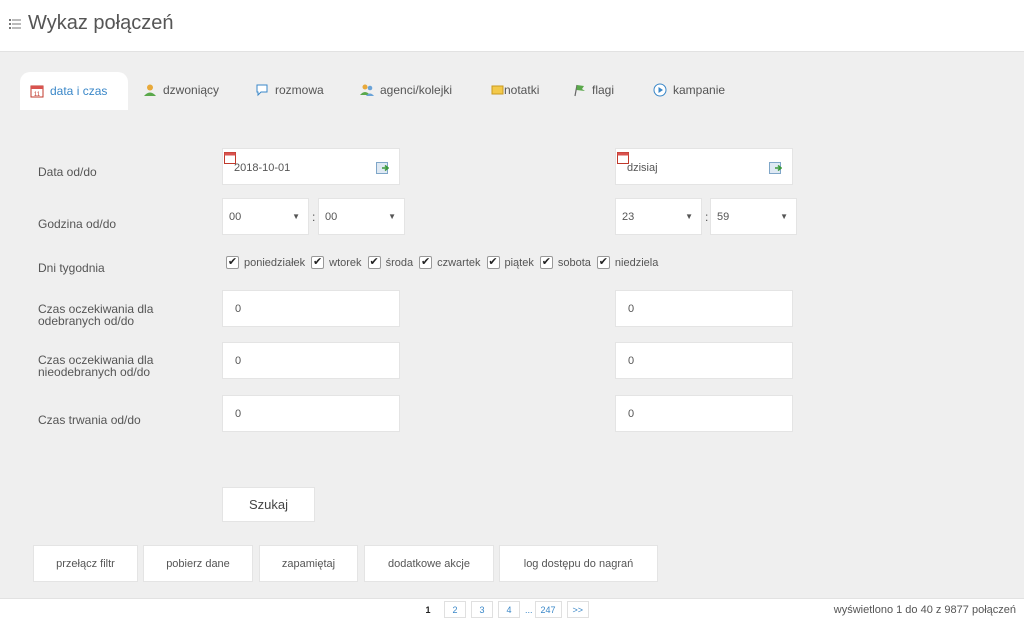 The width and height of the screenshot is (1024, 619). What do you see at coordinates (262, 168) in the screenshot?
I see `date-from-value: 2018-10-01` at bounding box center [262, 168].